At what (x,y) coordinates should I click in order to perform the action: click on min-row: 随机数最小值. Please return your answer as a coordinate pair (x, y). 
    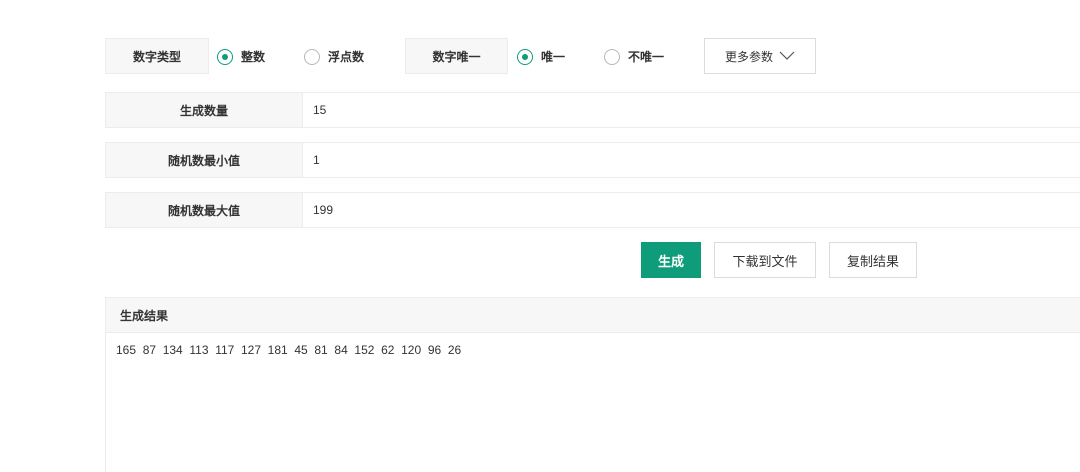
    Looking at the image, I should click on (592, 160).